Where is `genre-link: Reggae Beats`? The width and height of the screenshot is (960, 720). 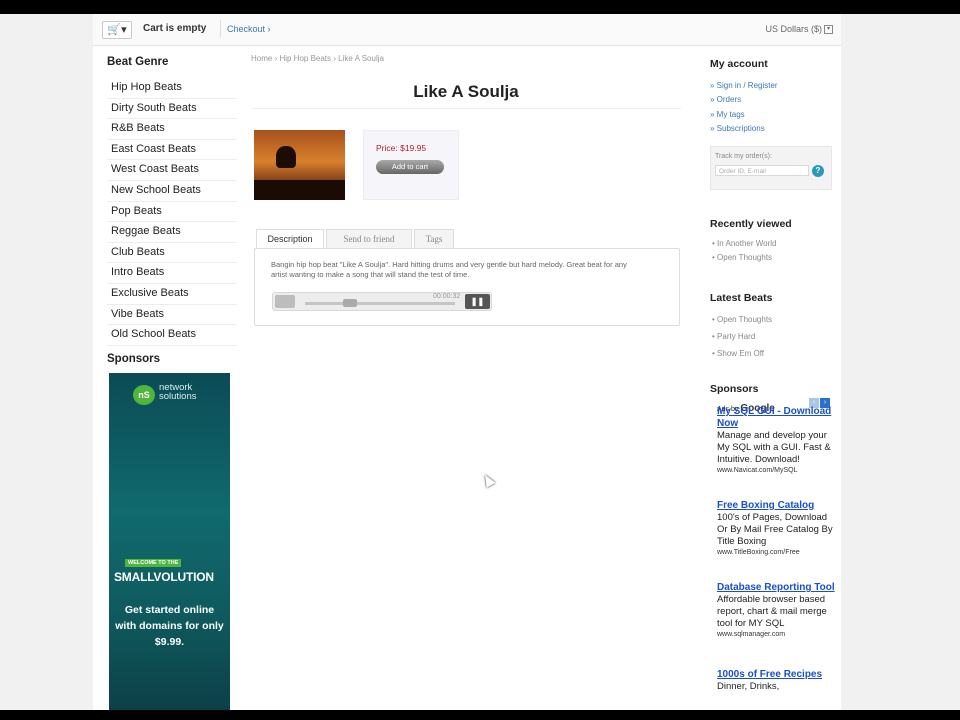 genre-link: Reggae Beats is located at coordinates (172, 232).